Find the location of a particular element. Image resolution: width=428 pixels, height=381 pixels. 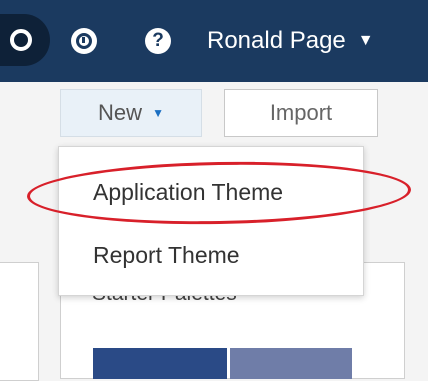

menu-item-label: Application Theme is located at coordinates (188, 191).